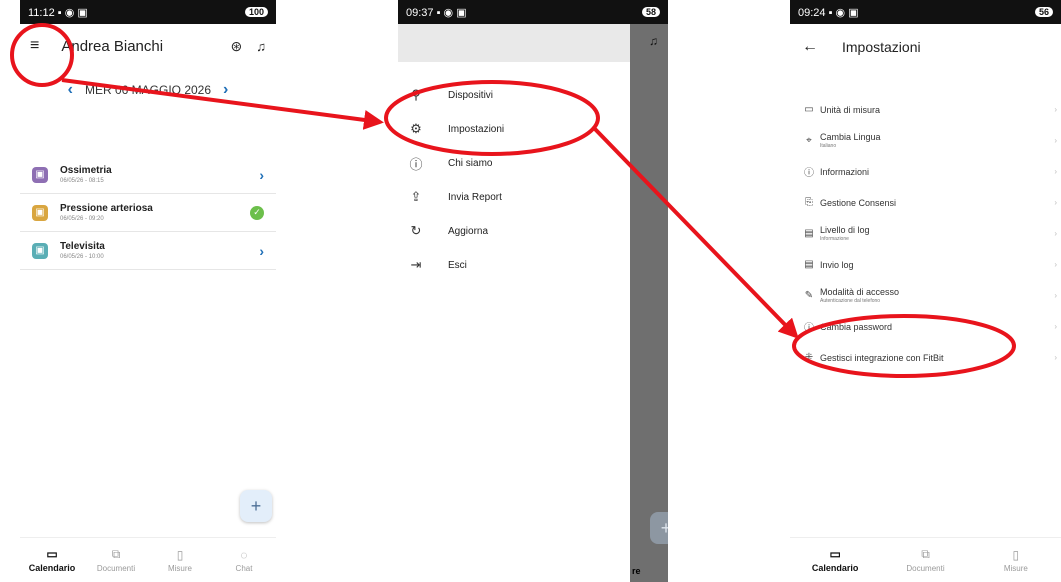  Describe the element at coordinates (492, 118) in the screenshot. I see `highlight-settings-item` at that location.